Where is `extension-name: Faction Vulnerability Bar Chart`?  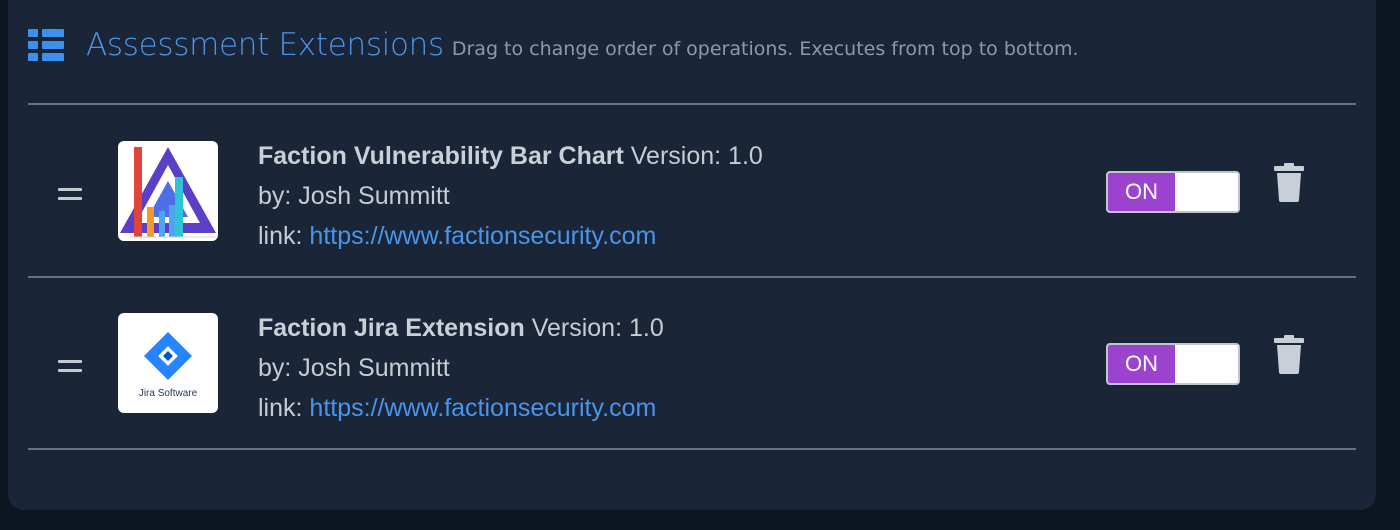 extension-name: Faction Vulnerability Bar Chart is located at coordinates (441, 156).